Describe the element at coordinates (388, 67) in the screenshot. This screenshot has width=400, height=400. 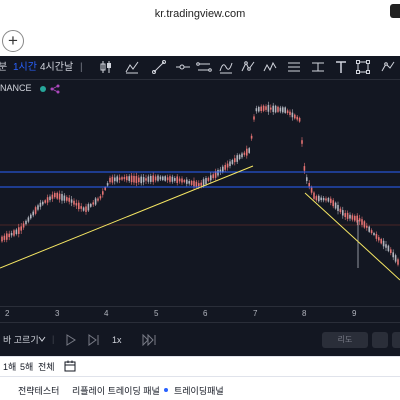
I see `more-icon` at that location.